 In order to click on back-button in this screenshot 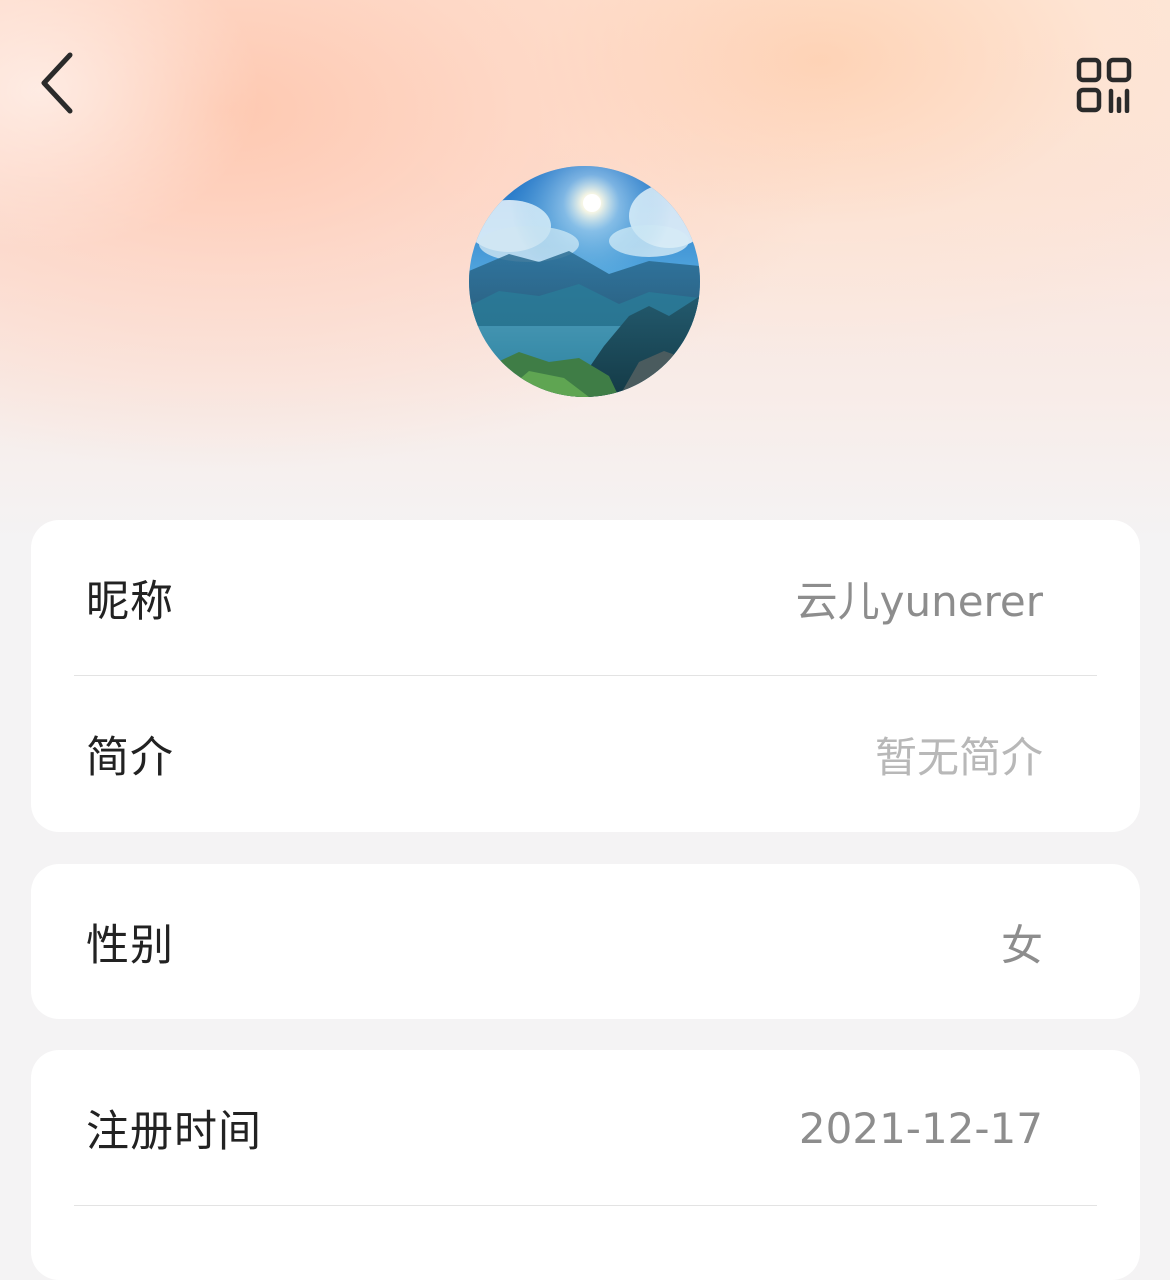, I will do `click(58, 83)`.